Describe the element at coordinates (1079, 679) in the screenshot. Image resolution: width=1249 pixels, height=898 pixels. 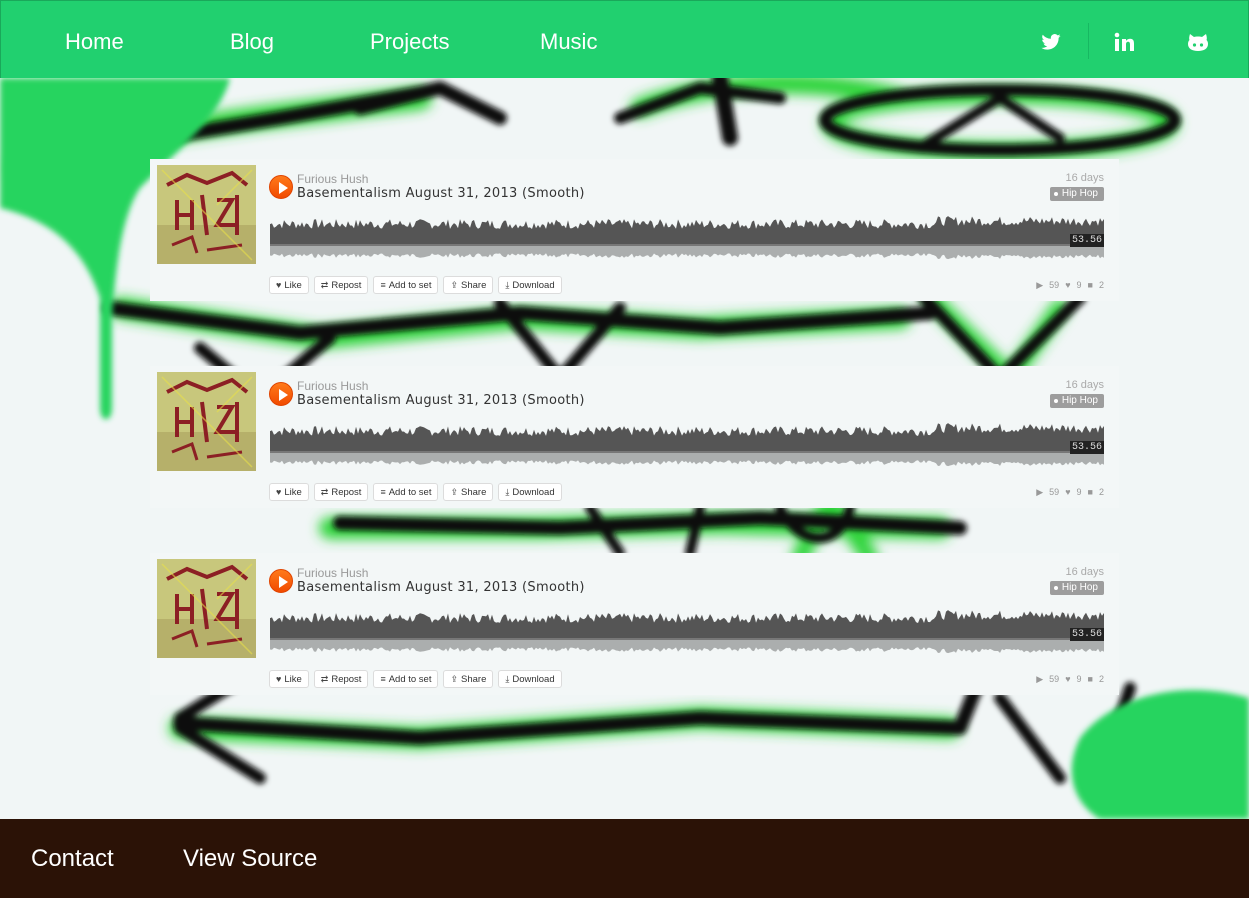
I see `likes-count: 9` at that location.